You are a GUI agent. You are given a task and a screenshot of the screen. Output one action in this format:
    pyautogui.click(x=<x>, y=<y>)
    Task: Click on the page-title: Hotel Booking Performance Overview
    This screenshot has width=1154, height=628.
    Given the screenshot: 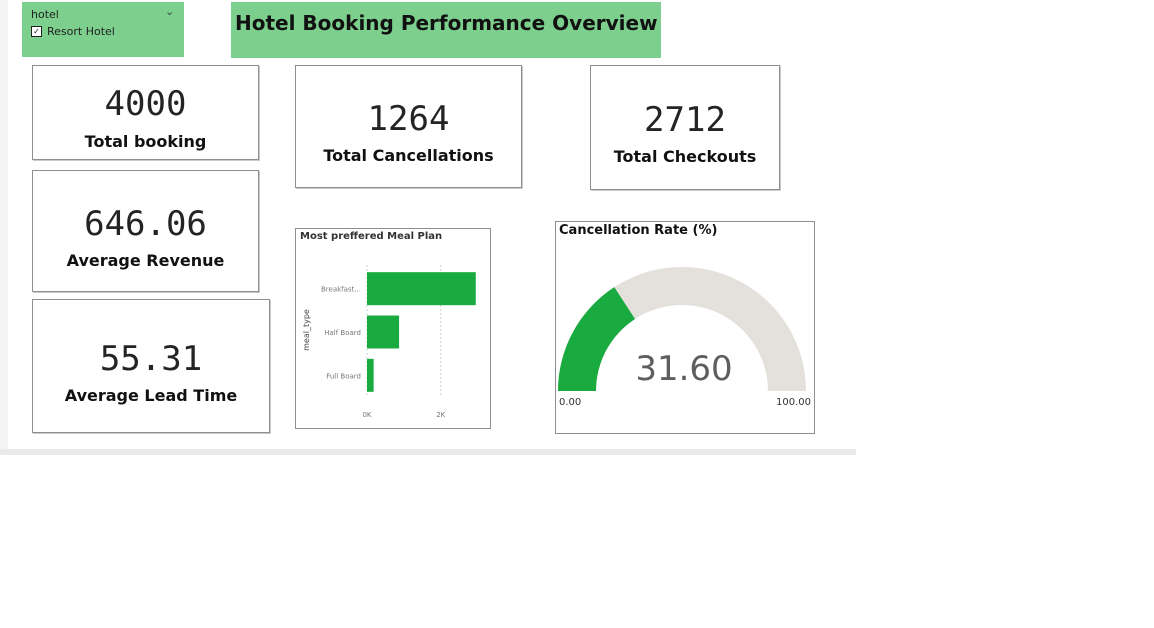 What is the action you would take?
    pyautogui.click(x=446, y=23)
    